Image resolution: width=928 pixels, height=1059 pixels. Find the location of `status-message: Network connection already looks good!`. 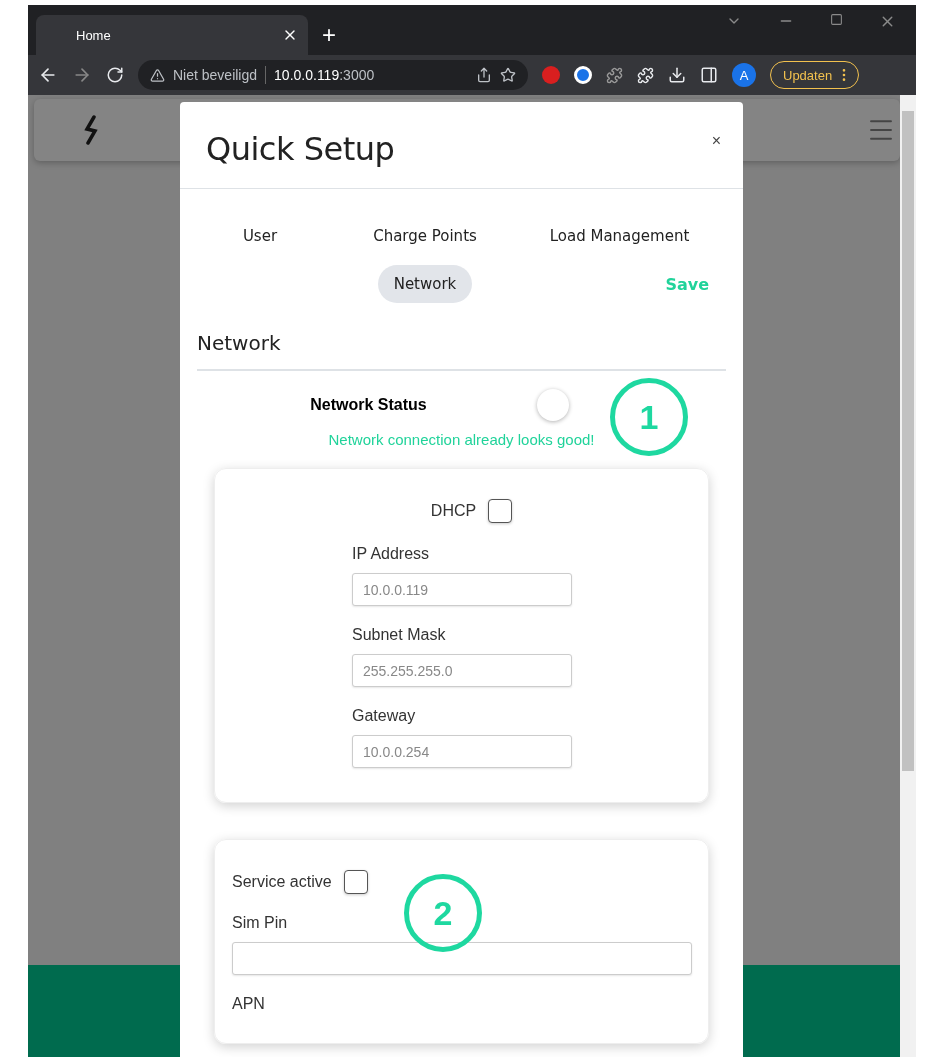

status-message: Network connection already looks good! is located at coordinates (461, 439).